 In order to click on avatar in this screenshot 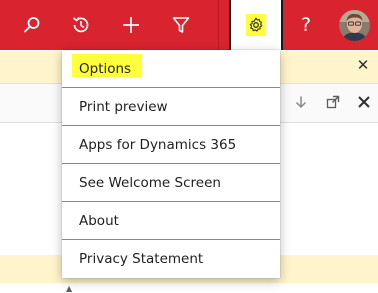, I will do `click(354, 25)`.